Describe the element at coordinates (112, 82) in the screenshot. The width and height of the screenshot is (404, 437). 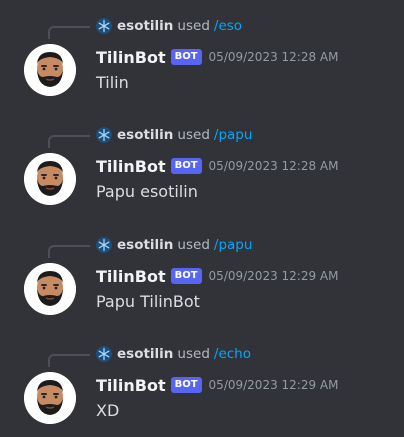
I see `message-content: Tilin` at that location.